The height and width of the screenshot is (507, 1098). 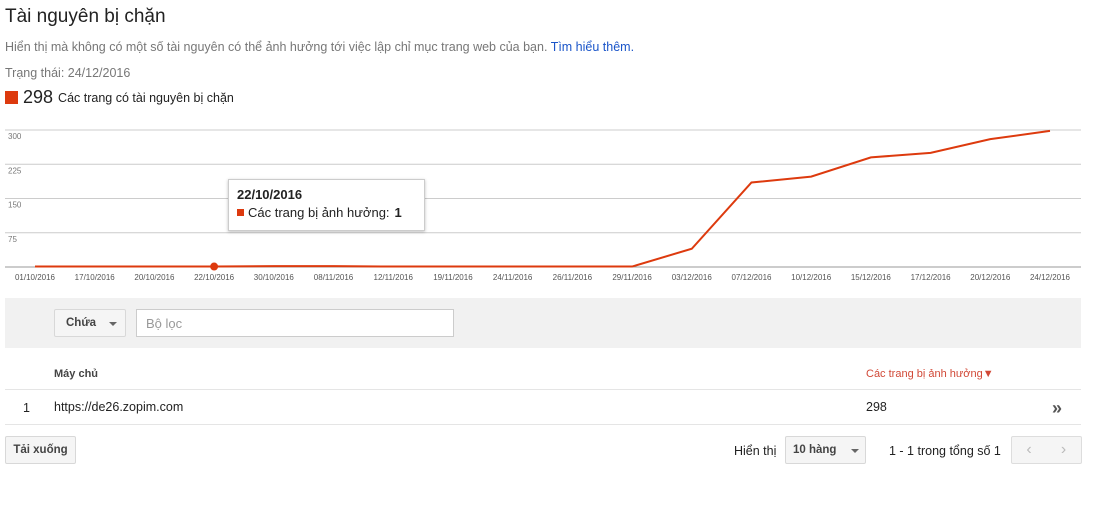 I want to click on x-tick-label: 12/11/2016, so click(x=394, y=277).